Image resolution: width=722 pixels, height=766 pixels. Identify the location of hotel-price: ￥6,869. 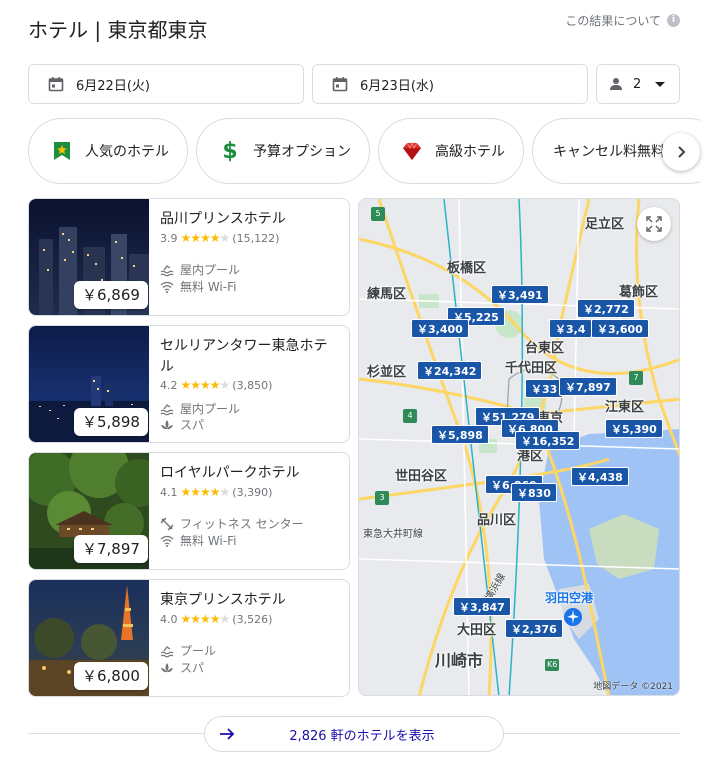
(111, 295).